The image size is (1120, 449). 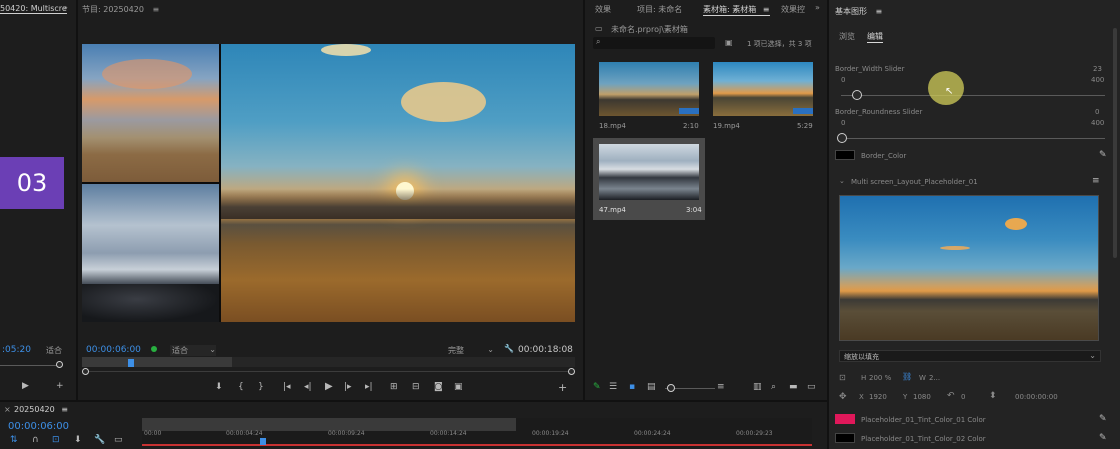 What do you see at coordinates (757, 387) in the screenshot?
I see `automate-icon: ▥` at bounding box center [757, 387].